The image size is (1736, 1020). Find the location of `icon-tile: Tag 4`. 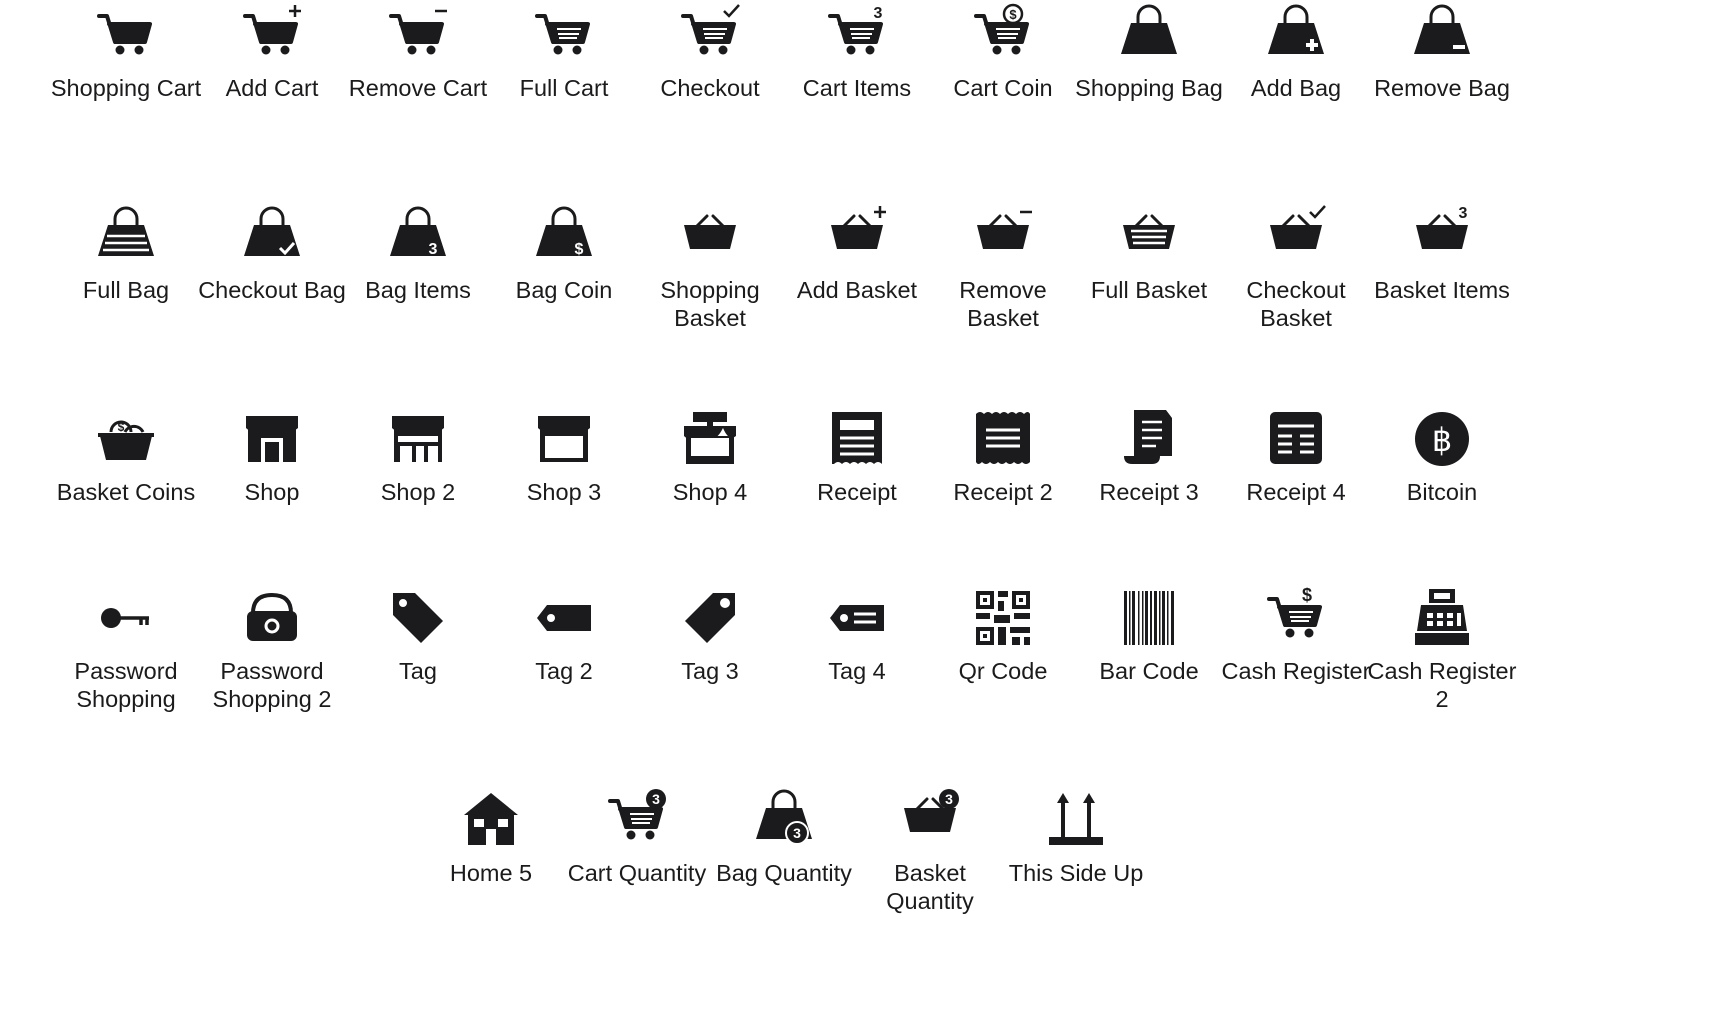

icon-tile: Tag 4 is located at coordinates (857, 635).